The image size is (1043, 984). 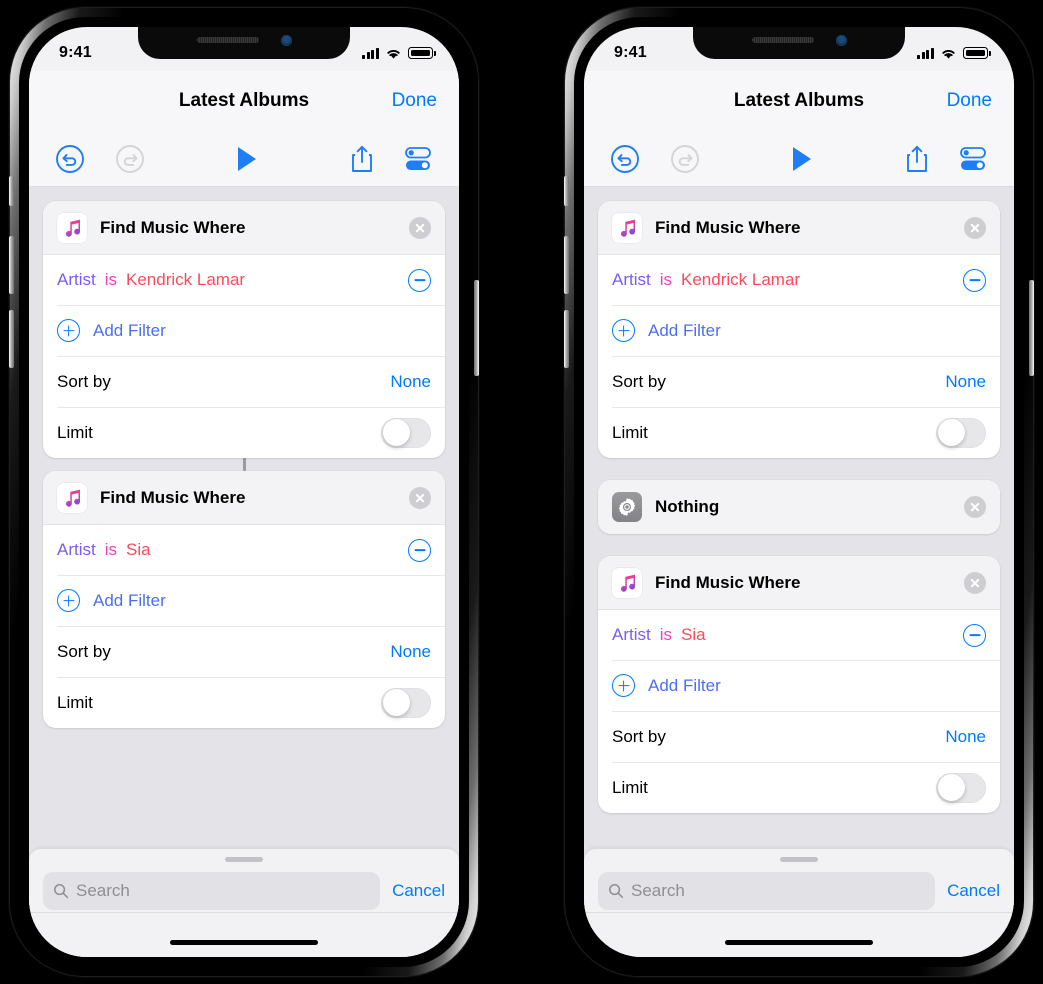 What do you see at coordinates (173, 227) in the screenshot?
I see `card-title: Find Music Where` at bounding box center [173, 227].